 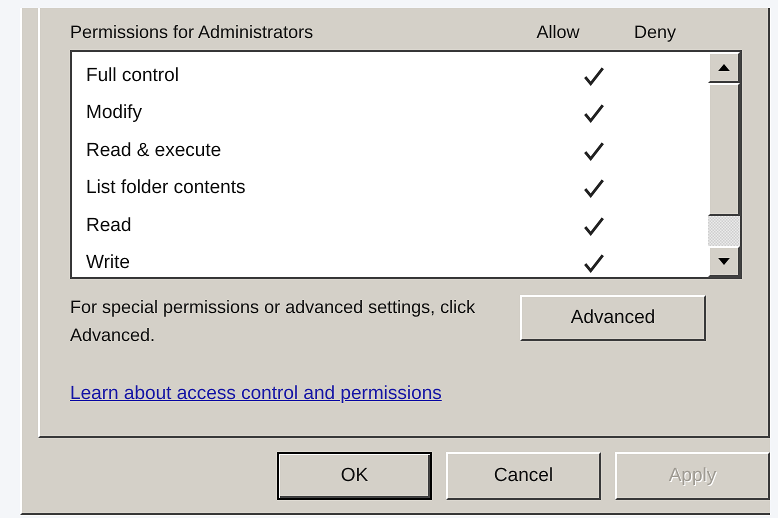 What do you see at coordinates (109, 225) in the screenshot?
I see `permission-name: Read` at bounding box center [109, 225].